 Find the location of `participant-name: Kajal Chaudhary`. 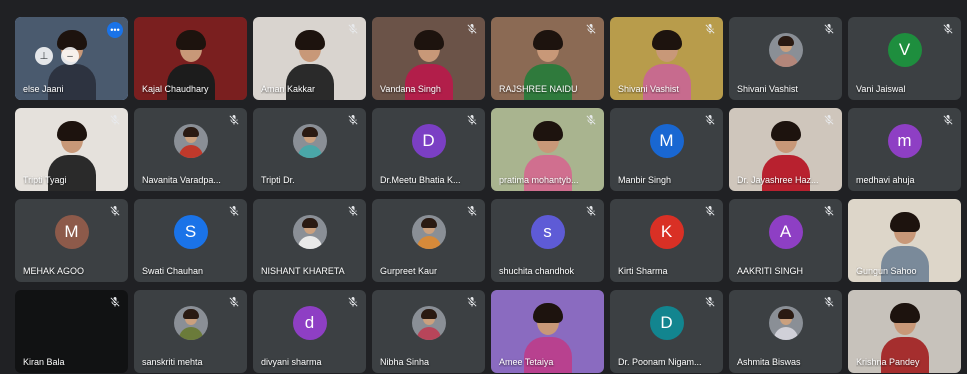

participant-name: Kajal Chaudhary is located at coordinates (175, 89).